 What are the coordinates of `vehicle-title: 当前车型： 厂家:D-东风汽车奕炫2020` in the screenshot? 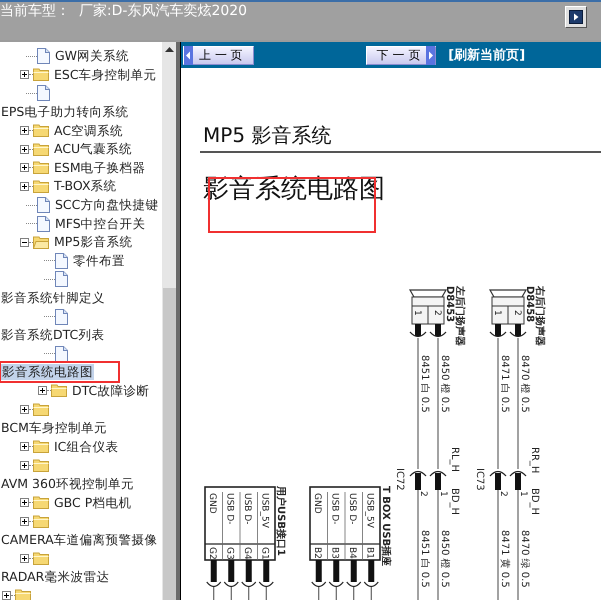 It's located at (124, 11).